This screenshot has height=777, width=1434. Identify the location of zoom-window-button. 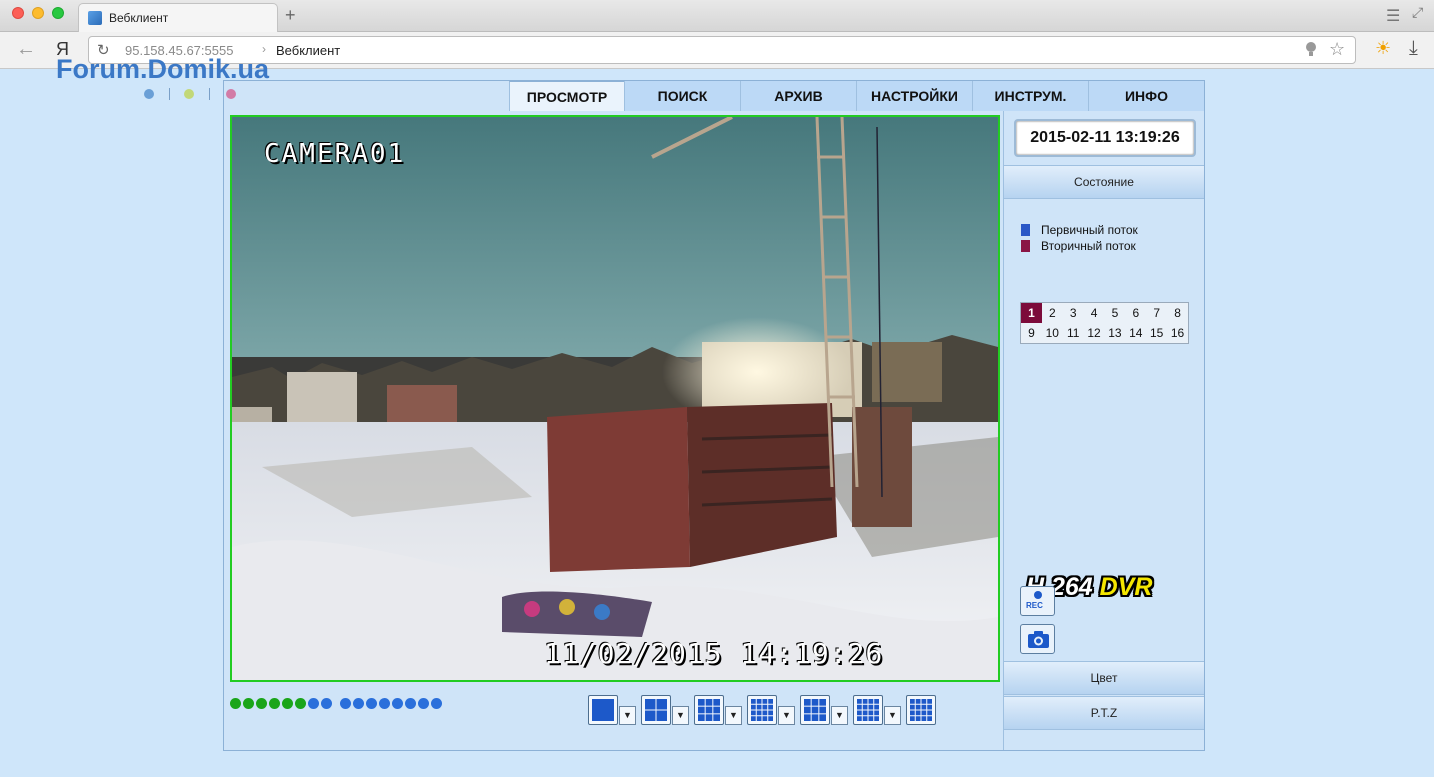
(58, 13).